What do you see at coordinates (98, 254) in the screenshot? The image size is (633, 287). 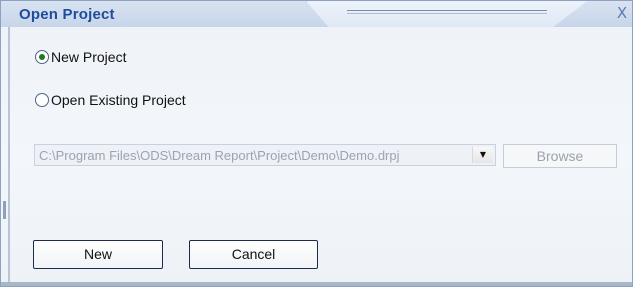 I see `new-button: New` at bounding box center [98, 254].